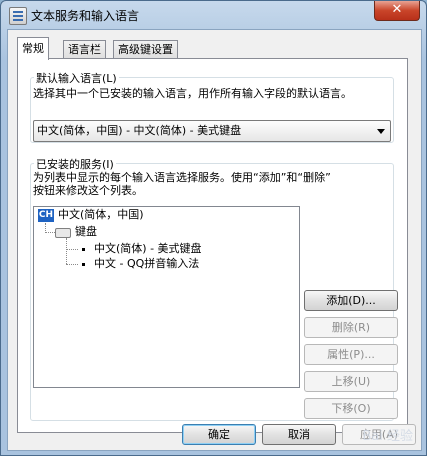 The image size is (427, 456). What do you see at coordinates (33, 48) in the screenshot?
I see `tab-general: 常规` at bounding box center [33, 48].